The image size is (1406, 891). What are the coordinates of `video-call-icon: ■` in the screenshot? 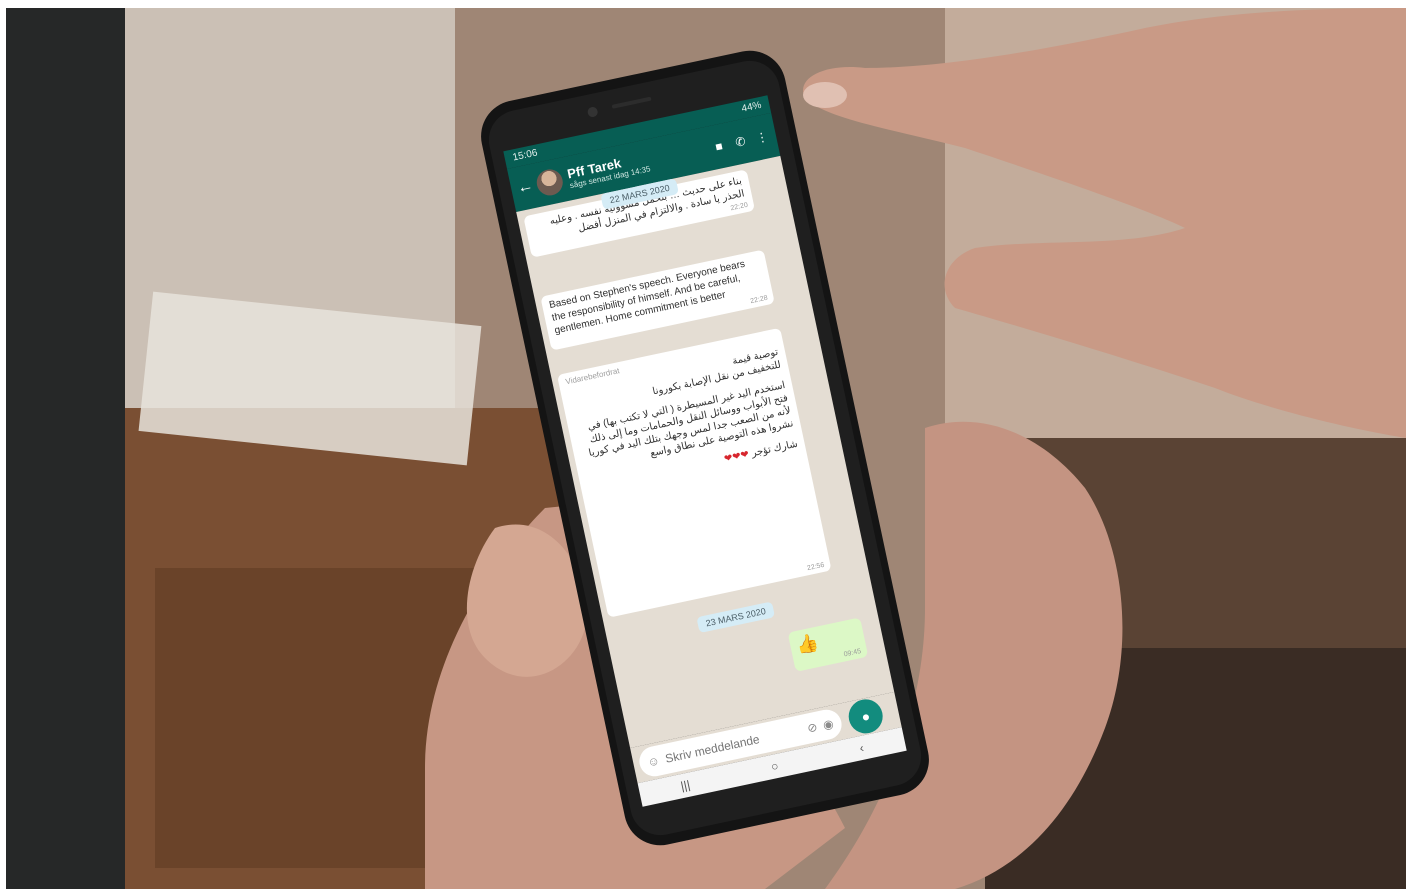 It's located at (719, 146).